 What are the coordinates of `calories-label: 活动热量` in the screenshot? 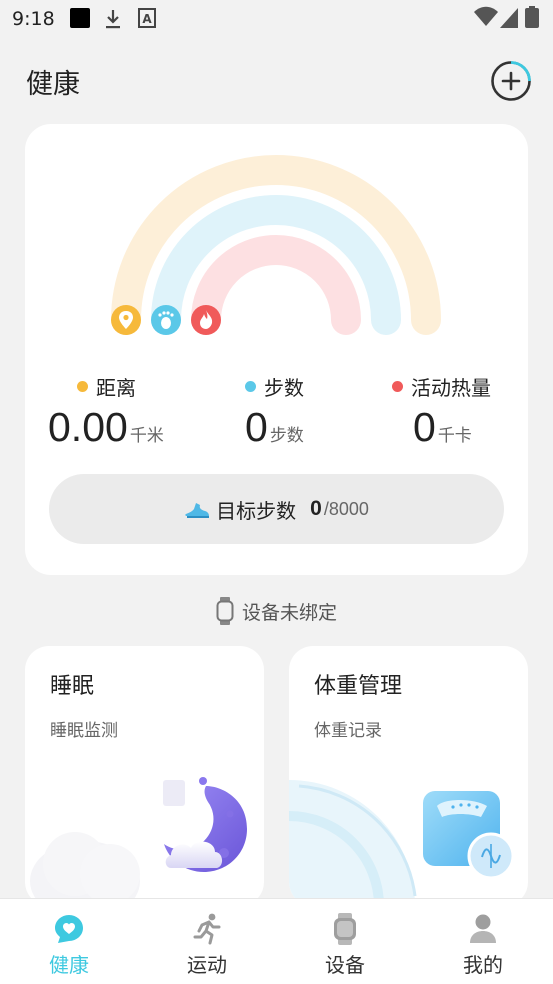 It's located at (451, 388).